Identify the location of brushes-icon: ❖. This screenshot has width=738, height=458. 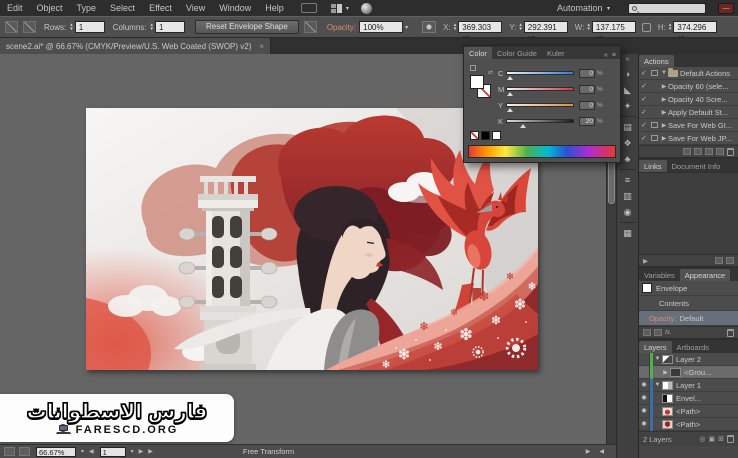
(628, 143).